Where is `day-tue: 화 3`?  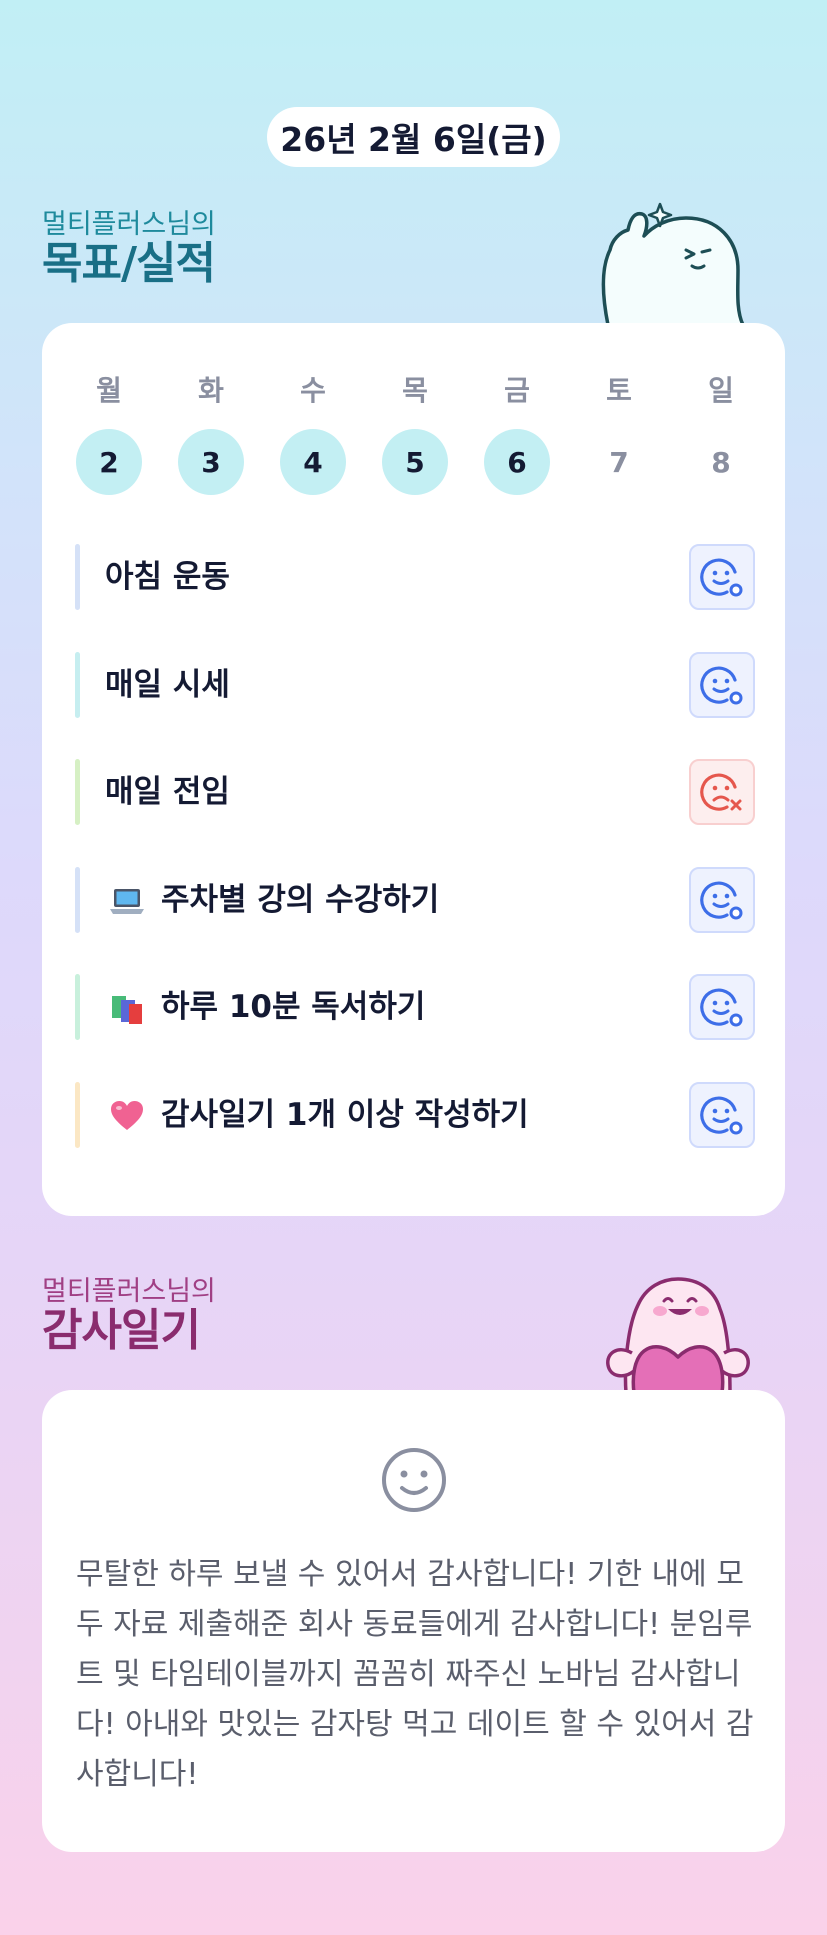
day-tue: 화 3 is located at coordinates (211, 434).